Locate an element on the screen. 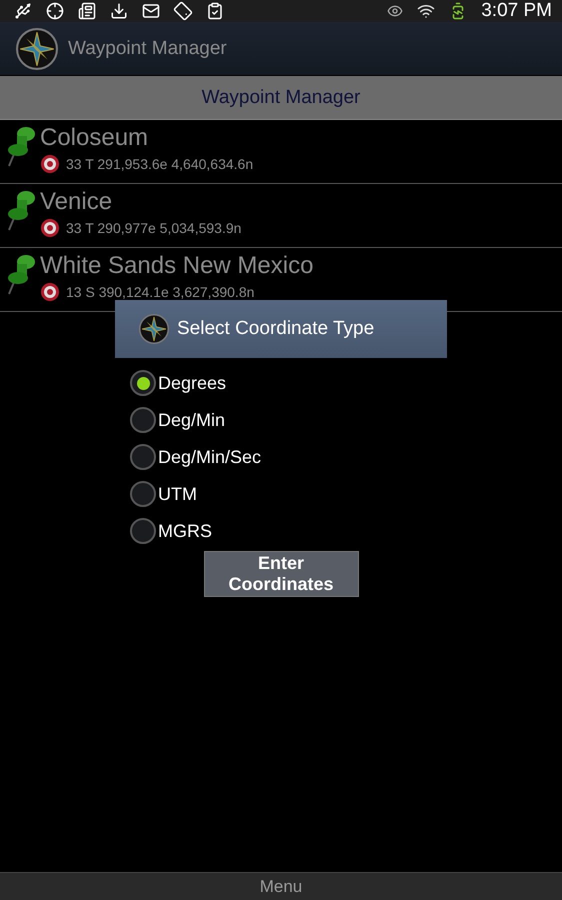  waypoint-name: Venice is located at coordinates (141, 202).